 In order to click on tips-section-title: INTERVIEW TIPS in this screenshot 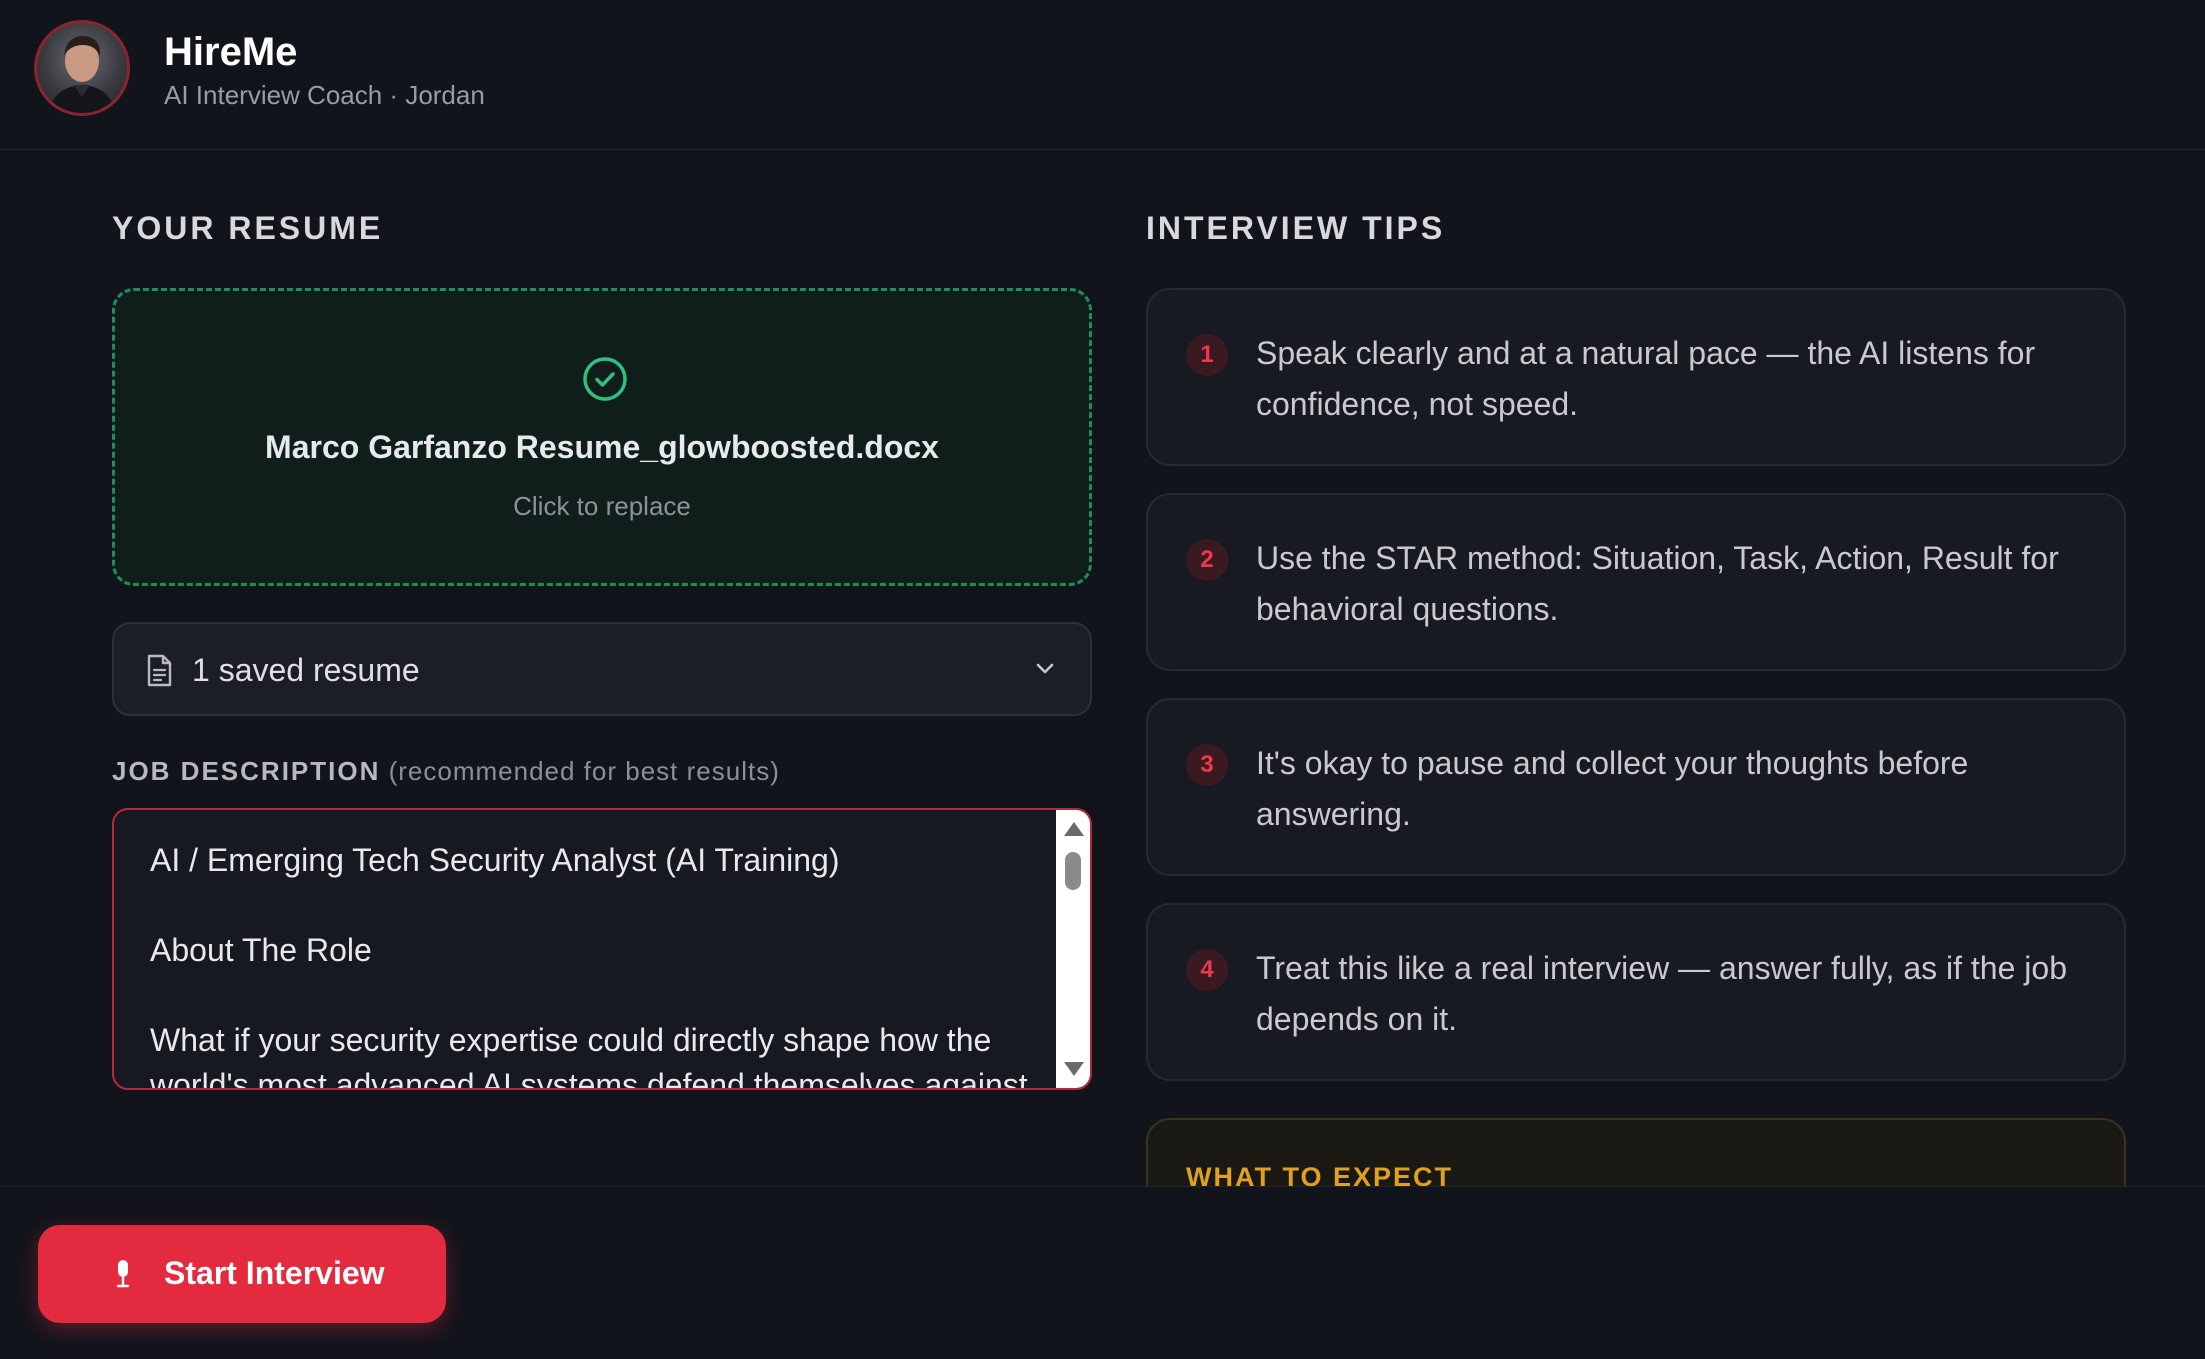, I will do `click(1296, 228)`.